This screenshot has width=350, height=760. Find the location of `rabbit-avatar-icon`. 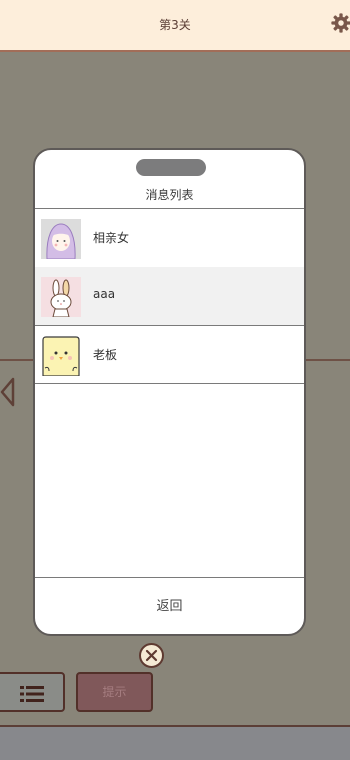

rabbit-avatar-icon is located at coordinates (61, 297).